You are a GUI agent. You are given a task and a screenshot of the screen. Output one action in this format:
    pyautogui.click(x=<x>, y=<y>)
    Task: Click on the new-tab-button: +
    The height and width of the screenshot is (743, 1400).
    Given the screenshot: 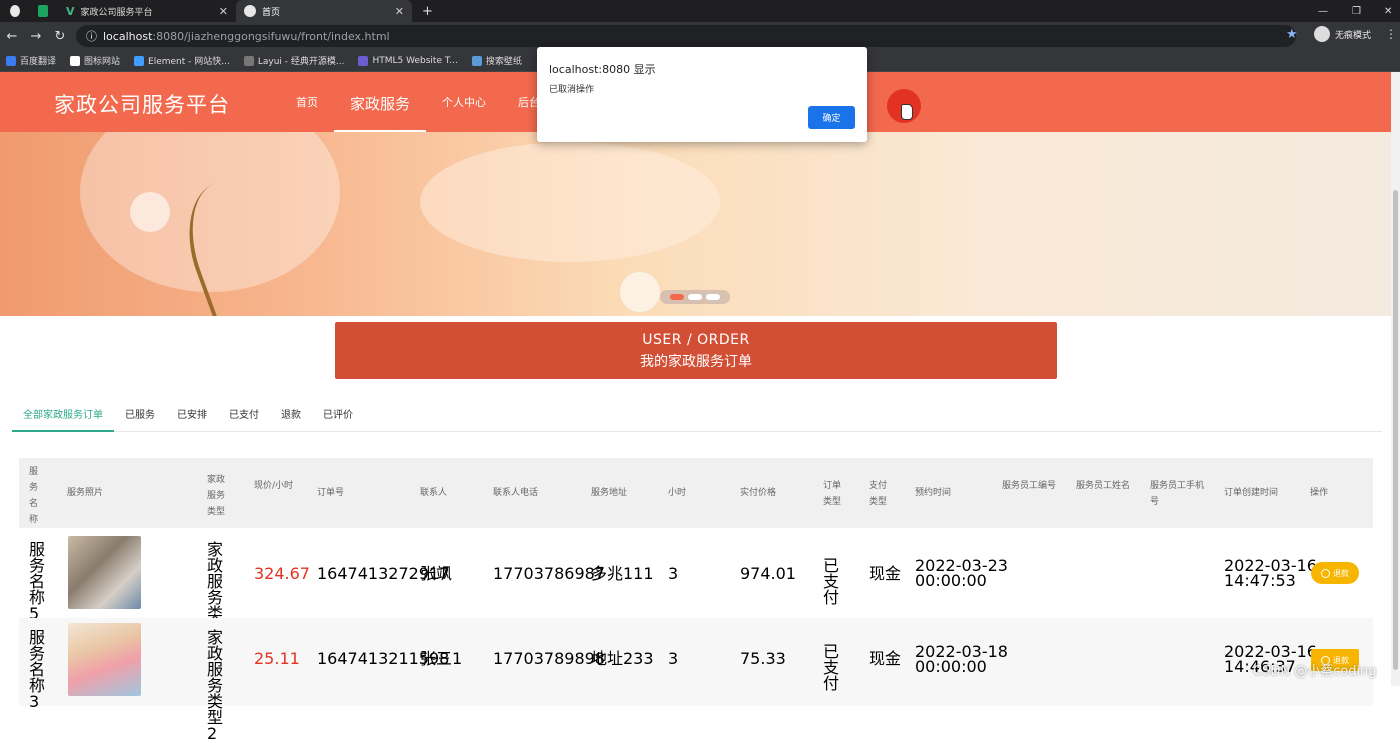 What is the action you would take?
    pyautogui.click(x=425, y=11)
    